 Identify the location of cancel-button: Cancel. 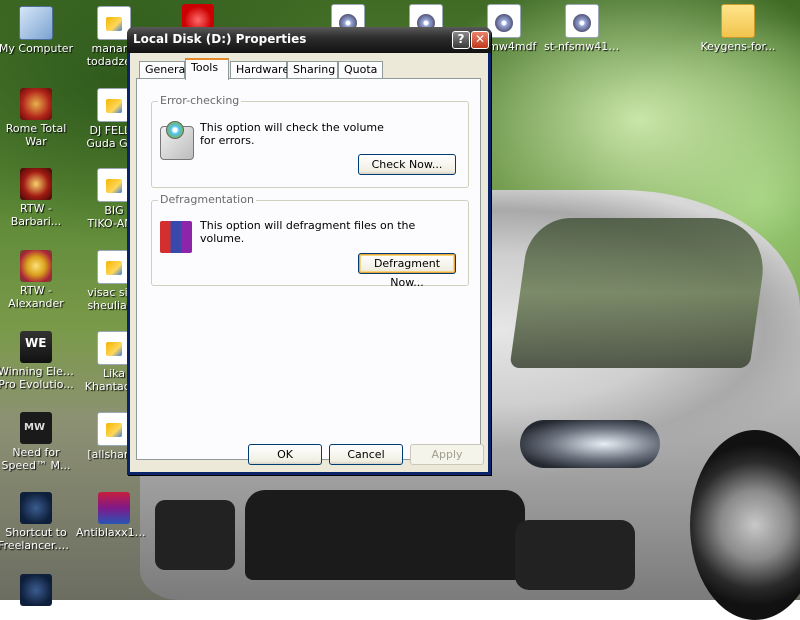
(366, 454).